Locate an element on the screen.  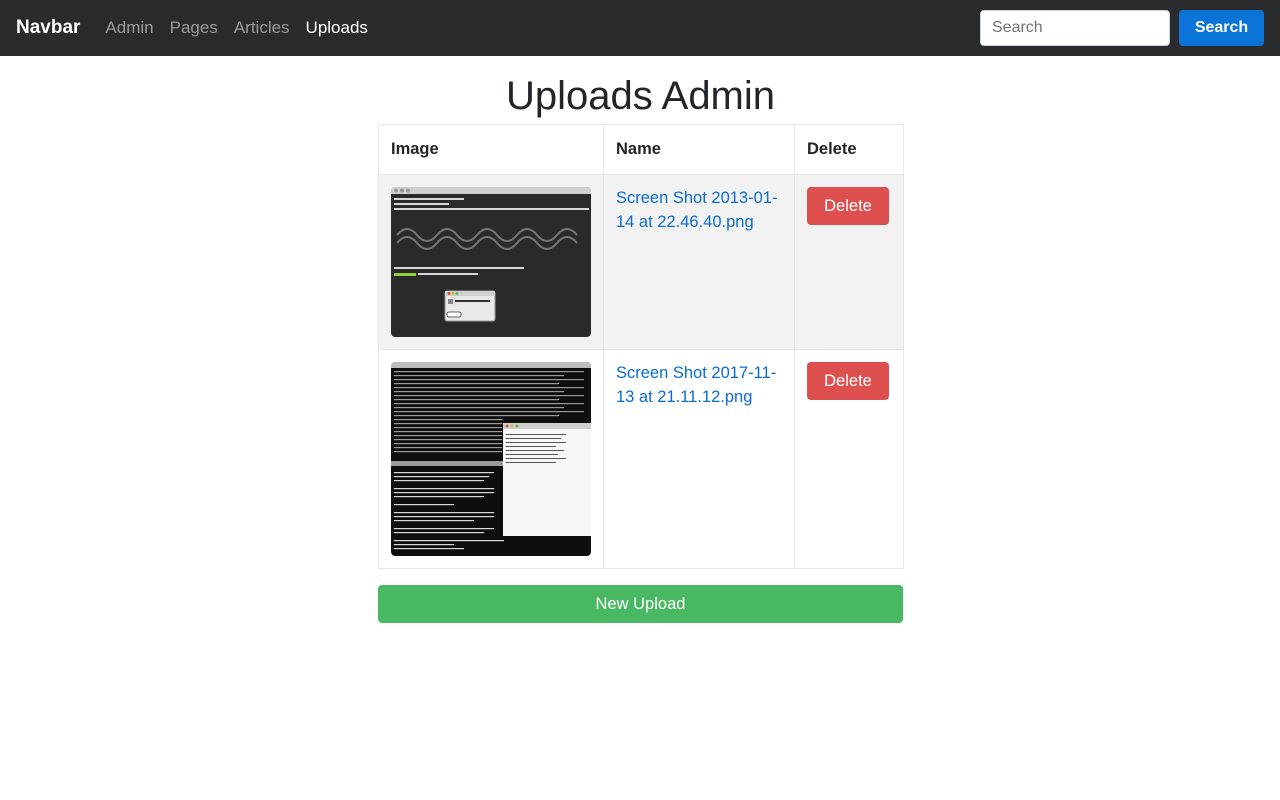
search-button: Search is located at coordinates (1221, 28).